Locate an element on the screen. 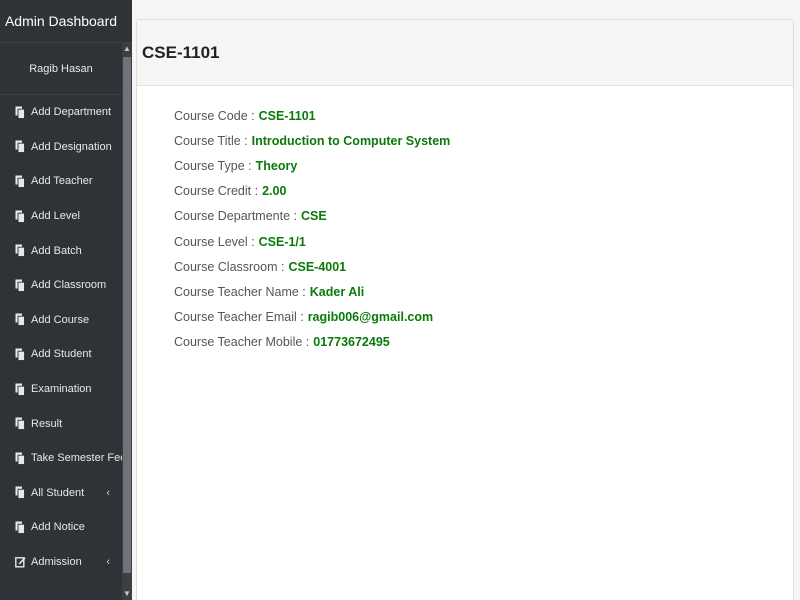 The image size is (800, 600). detail-value: 01773672495 is located at coordinates (351, 342).